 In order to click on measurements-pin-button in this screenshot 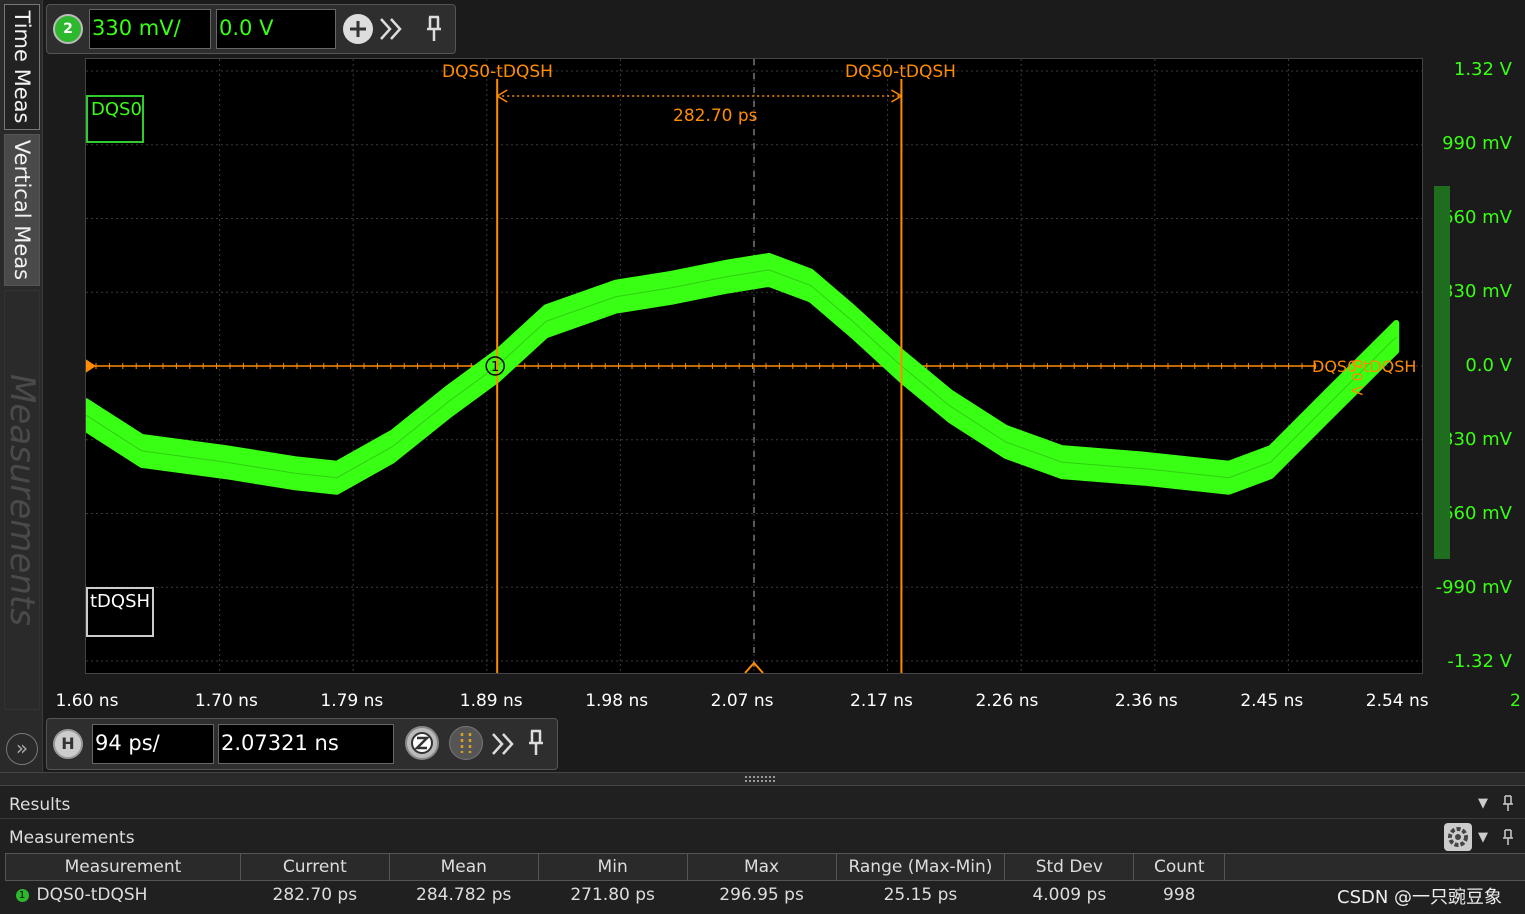, I will do `click(1508, 837)`.